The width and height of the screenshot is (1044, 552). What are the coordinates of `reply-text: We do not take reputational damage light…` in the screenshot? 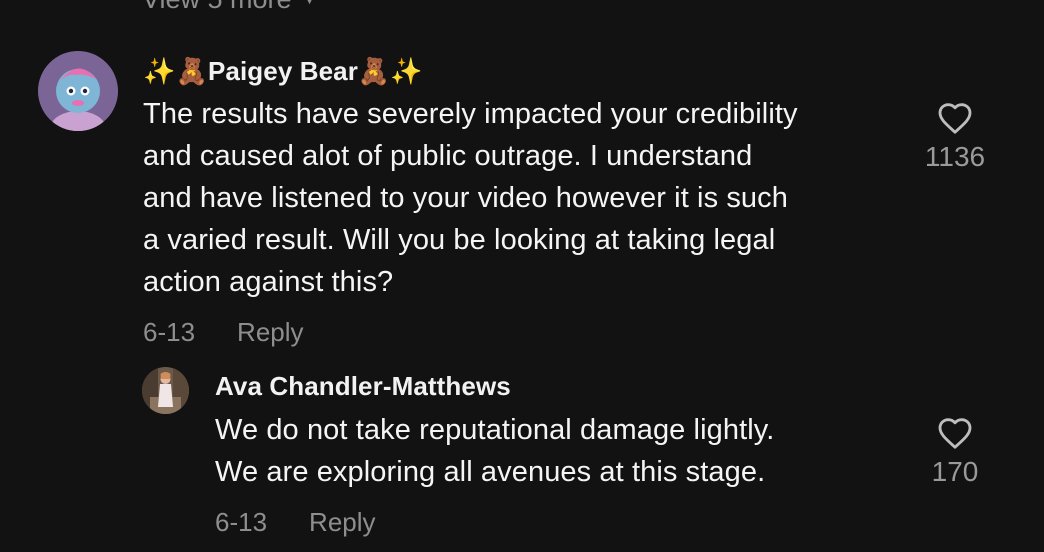 It's located at (495, 451).